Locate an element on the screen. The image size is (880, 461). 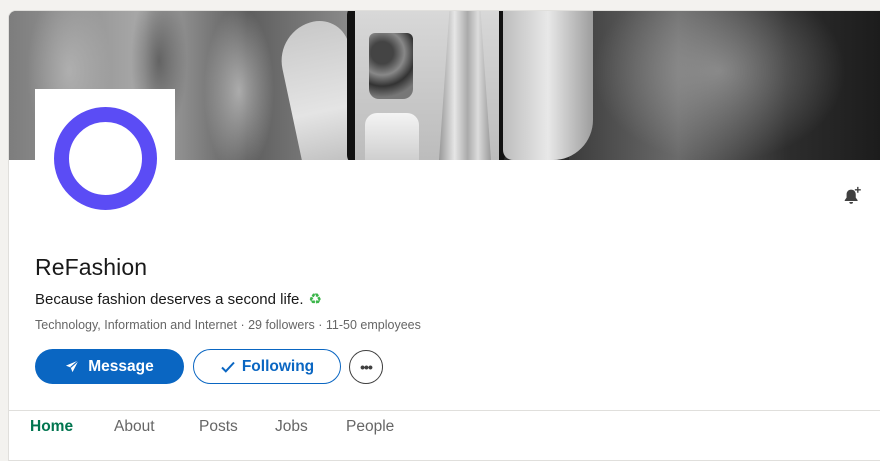
banner-hand-right is located at coordinates (548, 85).